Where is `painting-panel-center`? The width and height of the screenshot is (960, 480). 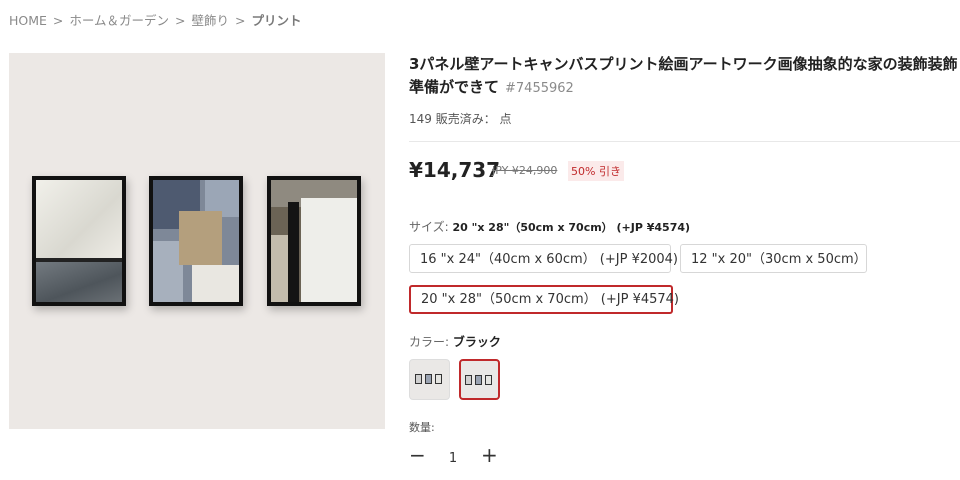
painting-panel-center is located at coordinates (196, 241).